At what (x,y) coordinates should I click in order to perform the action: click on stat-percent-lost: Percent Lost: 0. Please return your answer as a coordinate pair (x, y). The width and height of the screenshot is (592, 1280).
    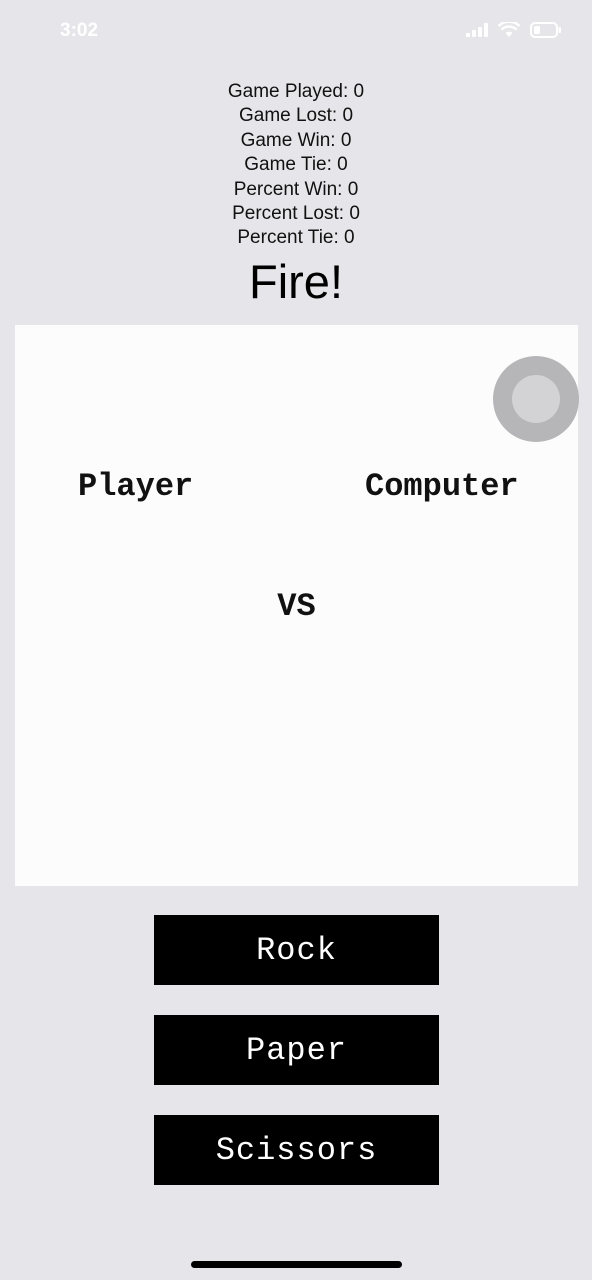
    Looking at the image, I should click on (296, 214).